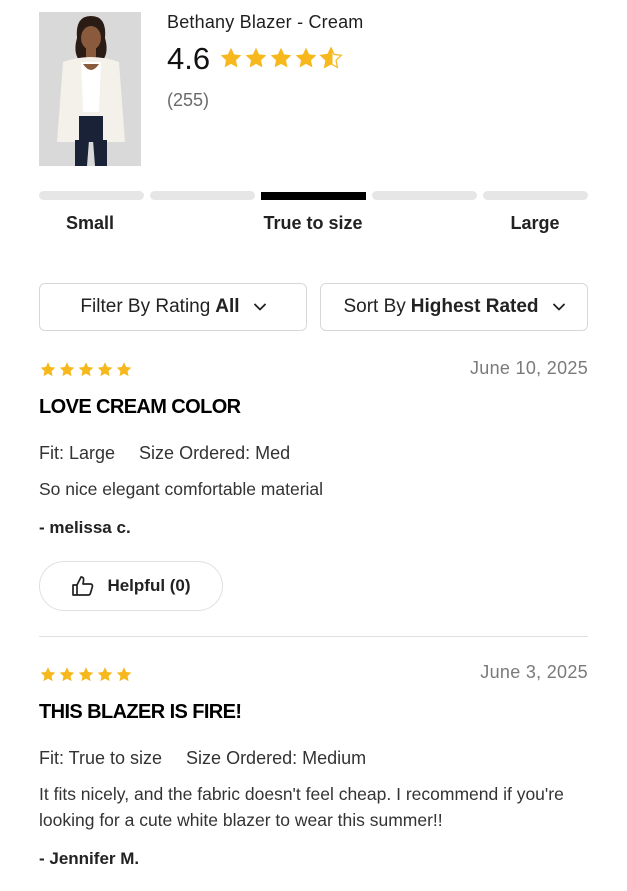 Image resolution: width=627 pixels, height=891 pixels. I want to click on review-title: THIS BLAZER IS FIRE!, so click(140, 712).